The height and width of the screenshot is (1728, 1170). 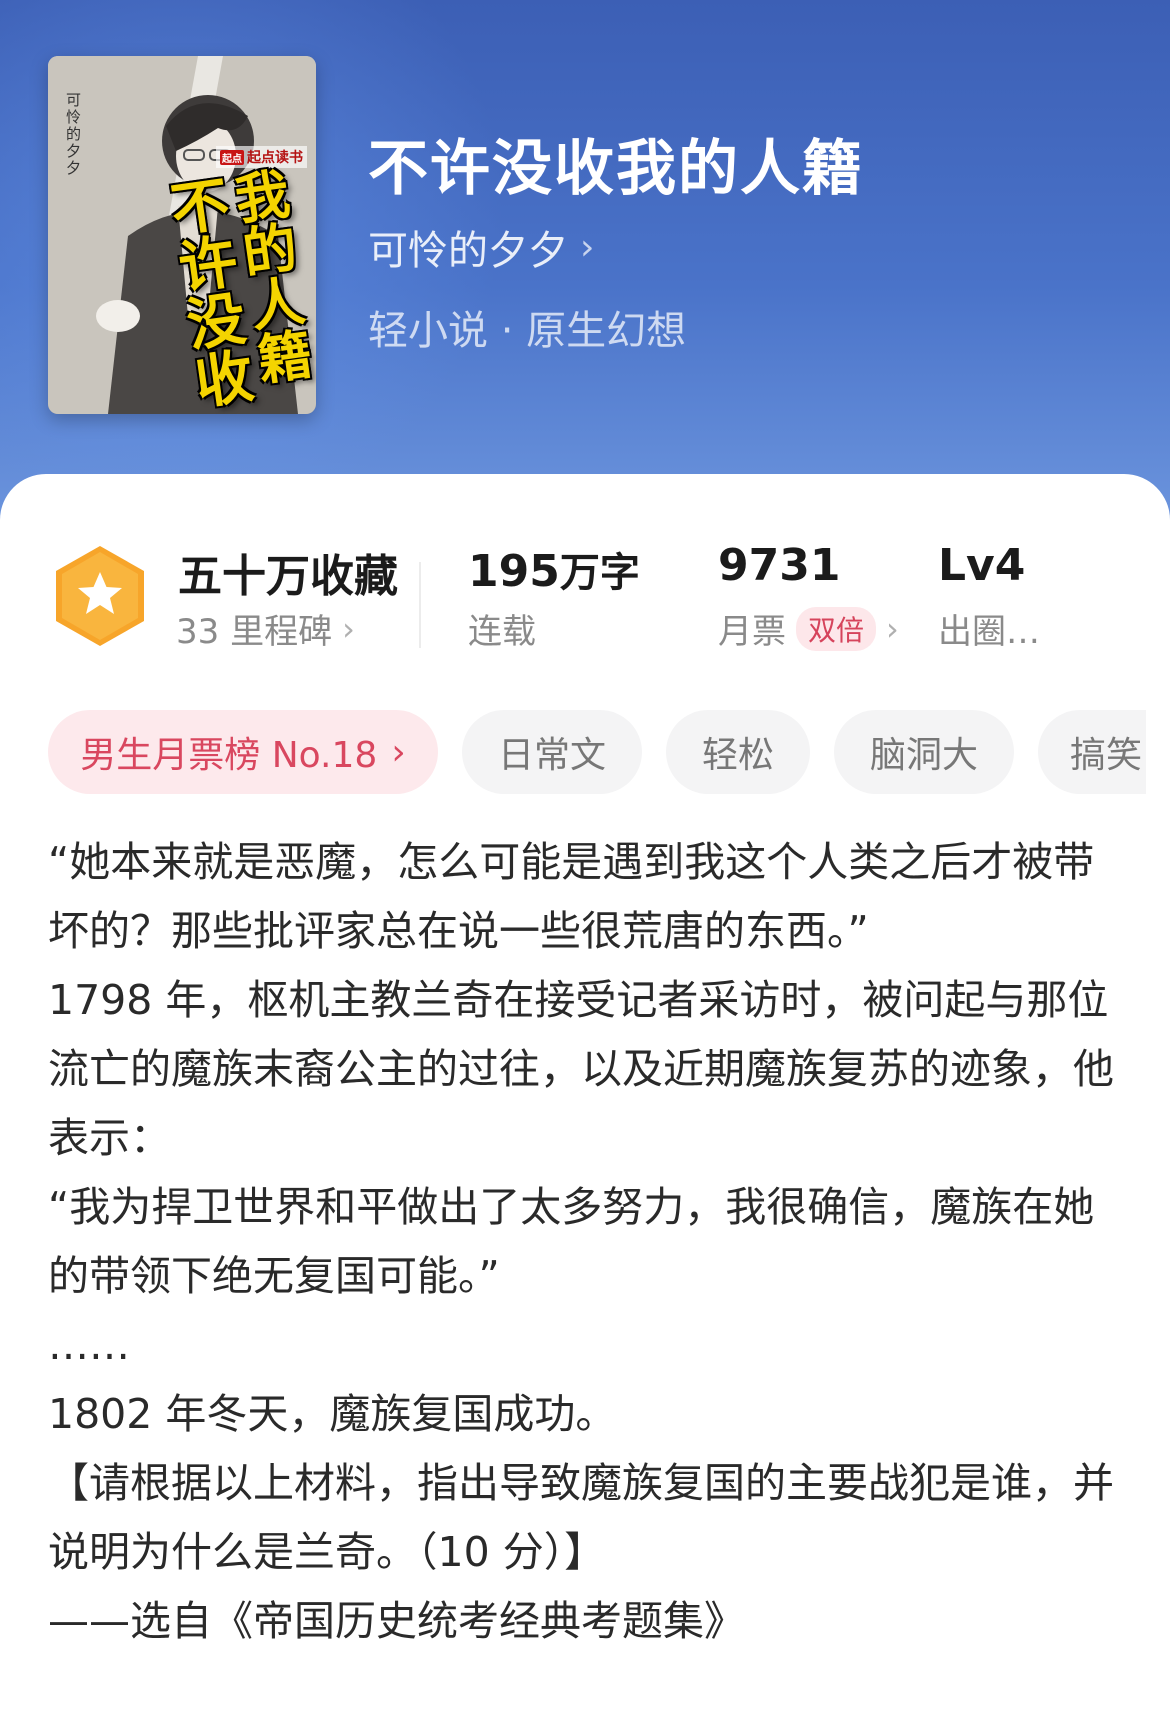 I want to click on tag-chip: 搞笑, so click(x=1092, y=752).